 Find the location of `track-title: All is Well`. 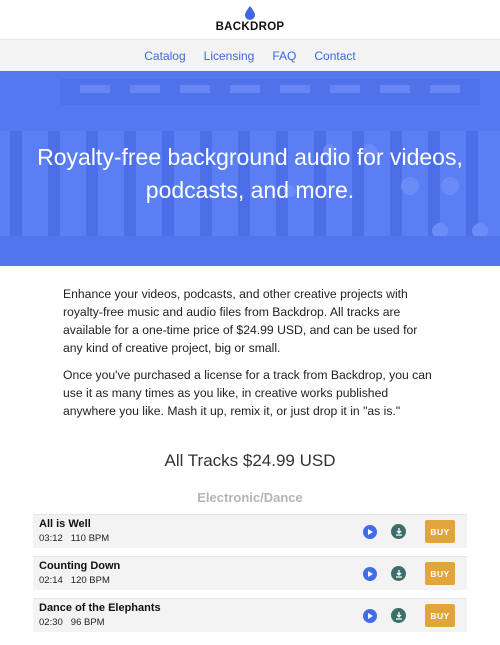

track-title: All is Well is located at coordinates (65, 524).